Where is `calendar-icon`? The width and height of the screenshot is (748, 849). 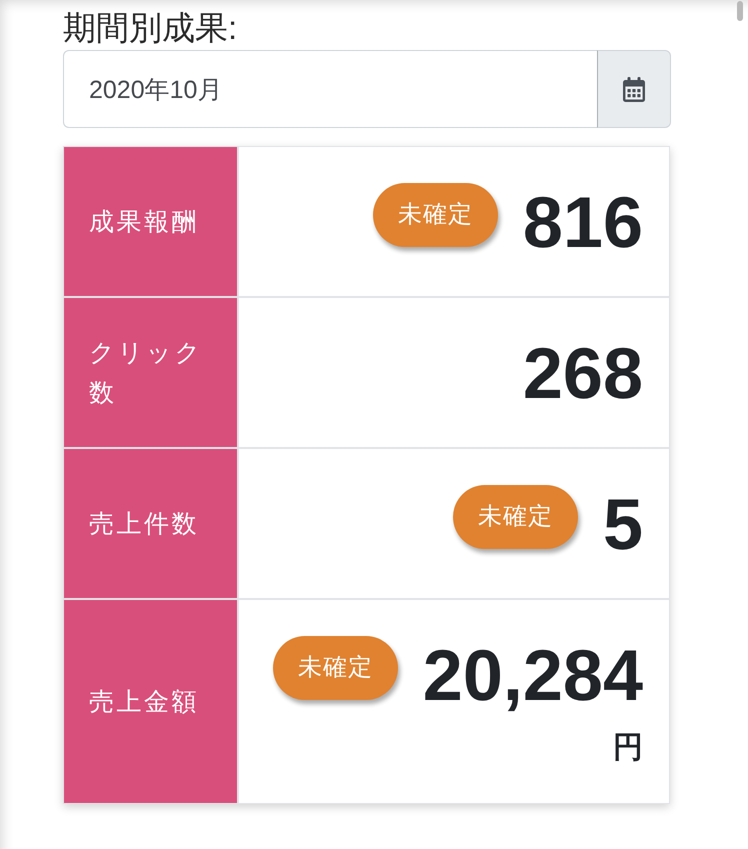
calendar-icon is located at coordinates (634, 89).